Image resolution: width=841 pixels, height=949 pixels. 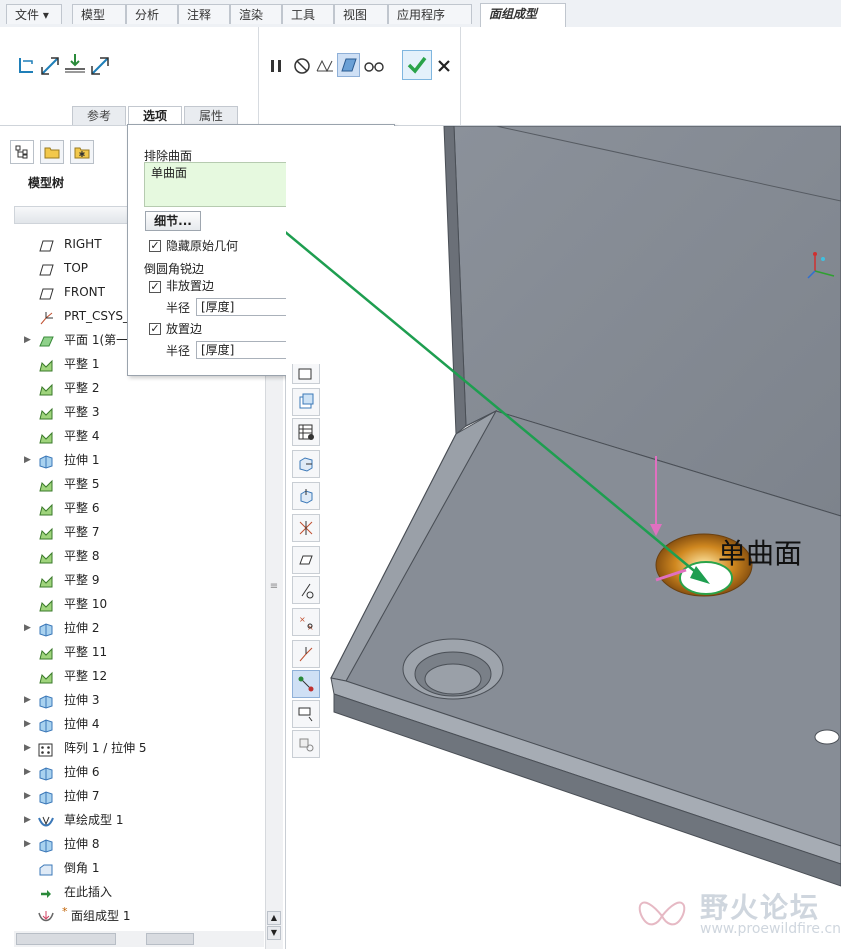 What do you see at coordinates (99, 14) in the screenshot?
I see `tab-model: 模型` at bounding box center [99, 14].